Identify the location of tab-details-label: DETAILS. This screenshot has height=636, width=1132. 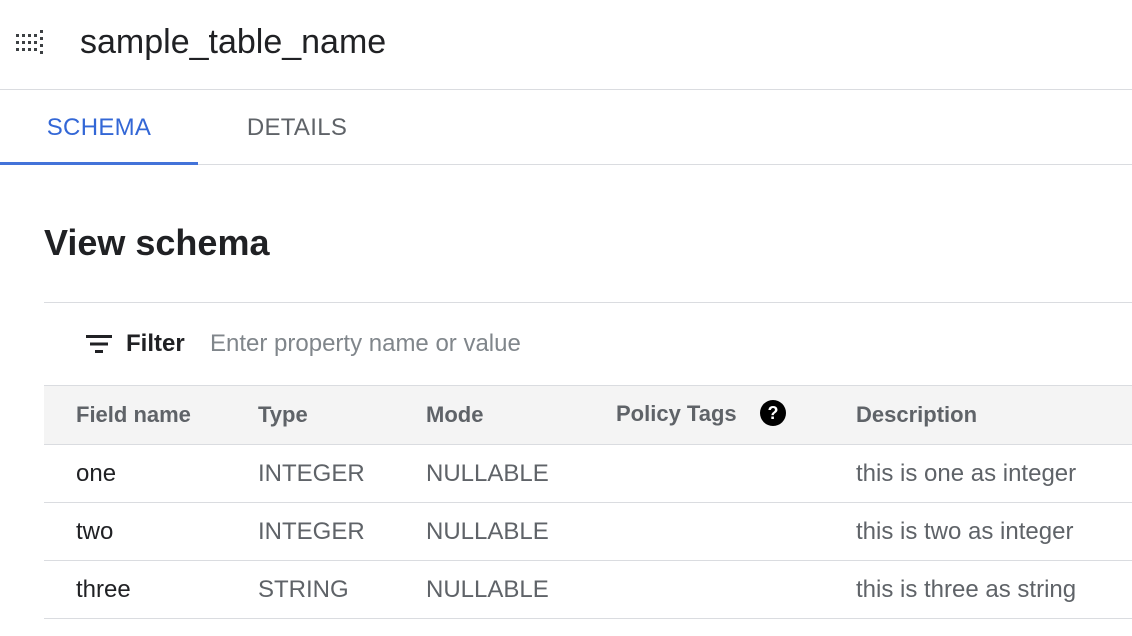
(297, 127).